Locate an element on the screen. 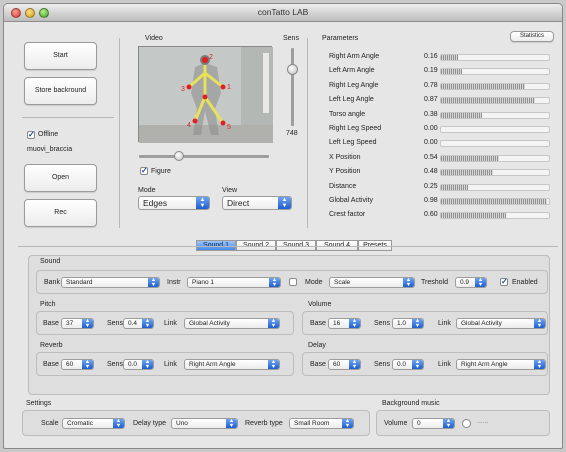  param-bar-fill is located at coordinates (473, 216).